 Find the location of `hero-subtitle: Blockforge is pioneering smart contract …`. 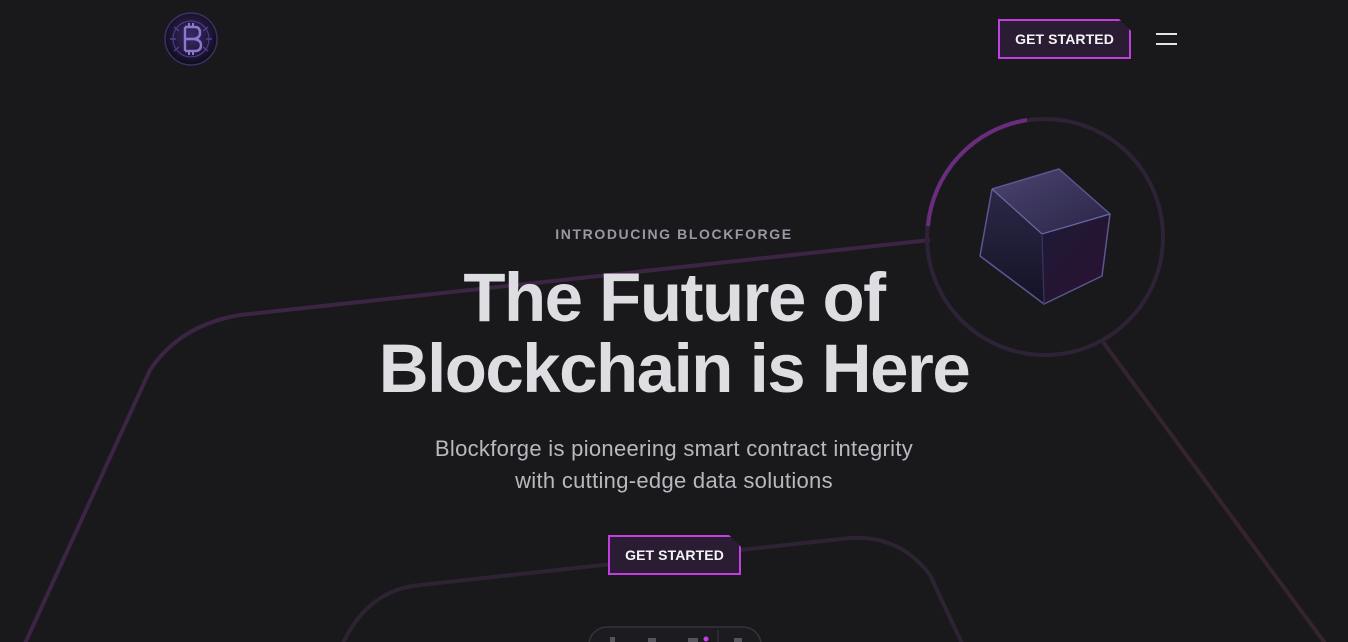

hero-subtitle: Blockforge is pioneering smart contract … is located at coordinates (674, 465).